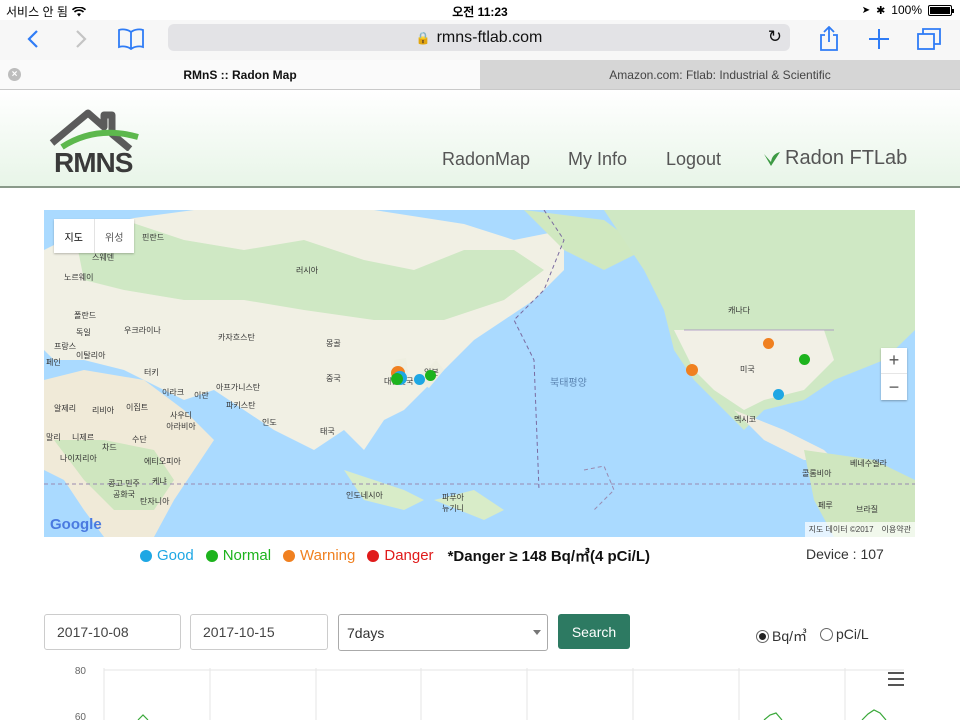 This screenshot has width=960, height=720. I want to click on label-sudan: 수단, so click(139, 439).